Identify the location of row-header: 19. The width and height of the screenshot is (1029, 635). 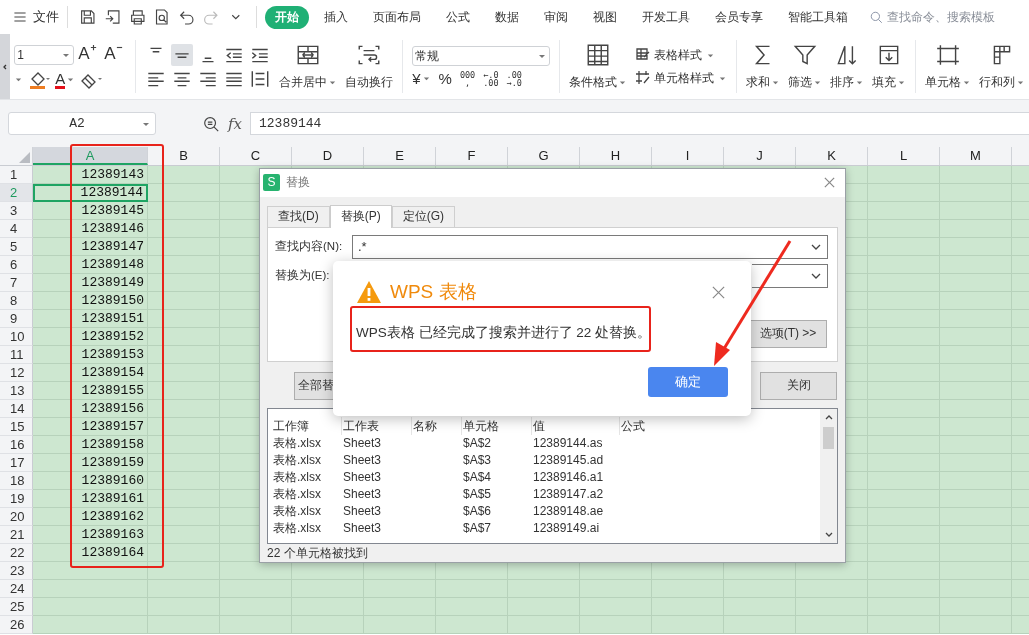
(16, 499).